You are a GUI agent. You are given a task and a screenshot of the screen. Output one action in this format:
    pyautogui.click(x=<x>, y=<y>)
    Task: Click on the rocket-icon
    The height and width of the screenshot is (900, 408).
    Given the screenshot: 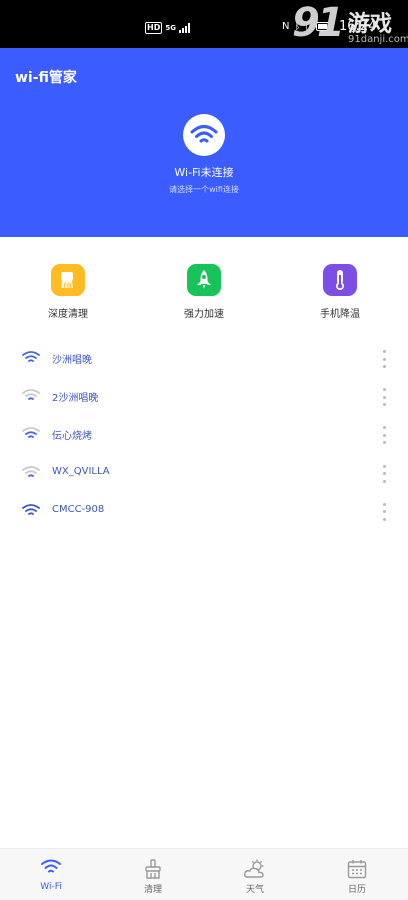 What is the action you would take?
    pyautogui.click(x=204, y=280)
    